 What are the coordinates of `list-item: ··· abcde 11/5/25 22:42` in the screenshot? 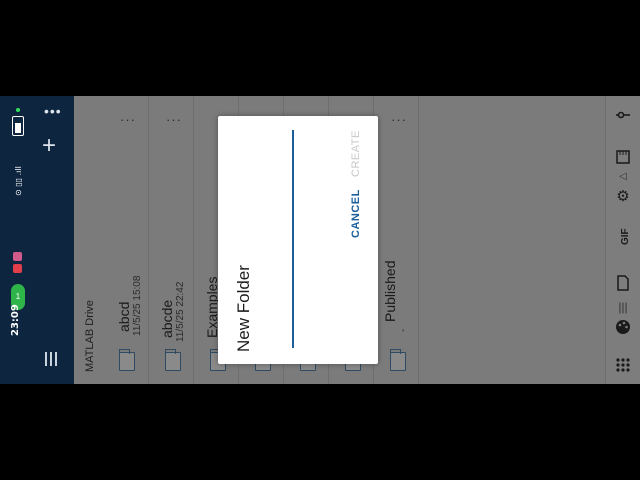 It's located at (171, 240).